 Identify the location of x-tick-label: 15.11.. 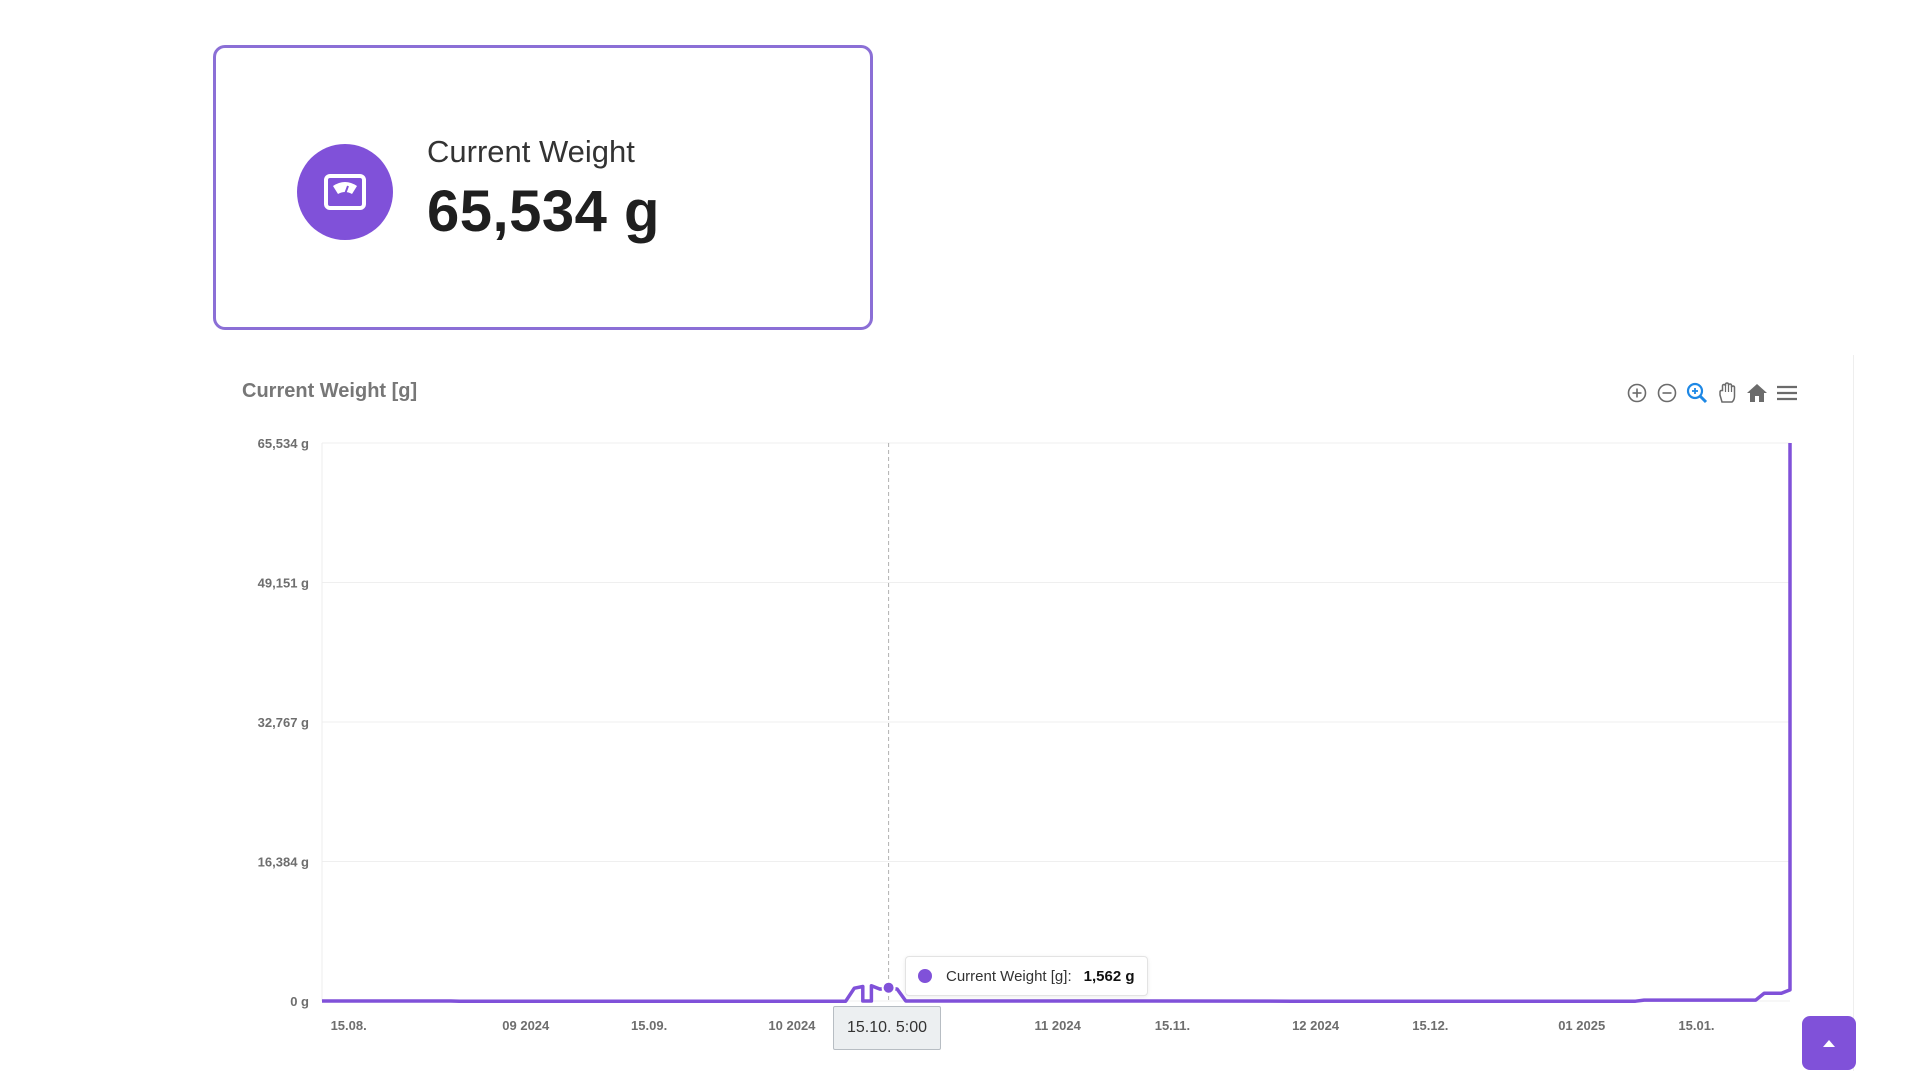
(1172, 1025).